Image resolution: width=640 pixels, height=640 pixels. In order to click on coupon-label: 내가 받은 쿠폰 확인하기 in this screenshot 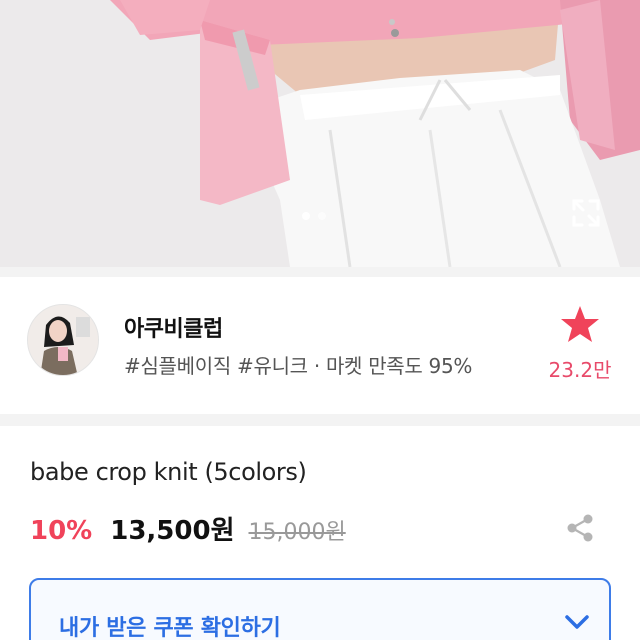, I will do `click(170, 628)`.